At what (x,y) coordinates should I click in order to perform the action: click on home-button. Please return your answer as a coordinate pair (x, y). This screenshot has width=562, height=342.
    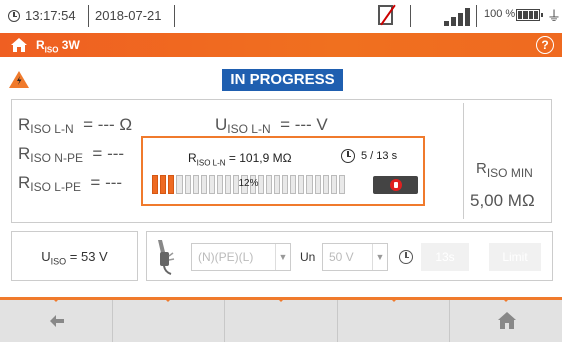
    Looking at the image, I should click on (506, 319).